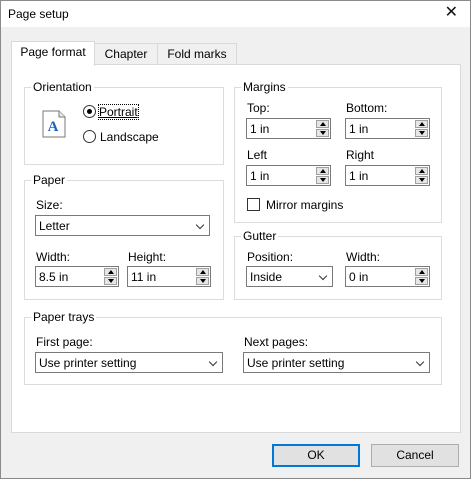 The width and height of the screenshot is (471, 479). I want to click on paper-width-label: Width:, so click(53, 257).